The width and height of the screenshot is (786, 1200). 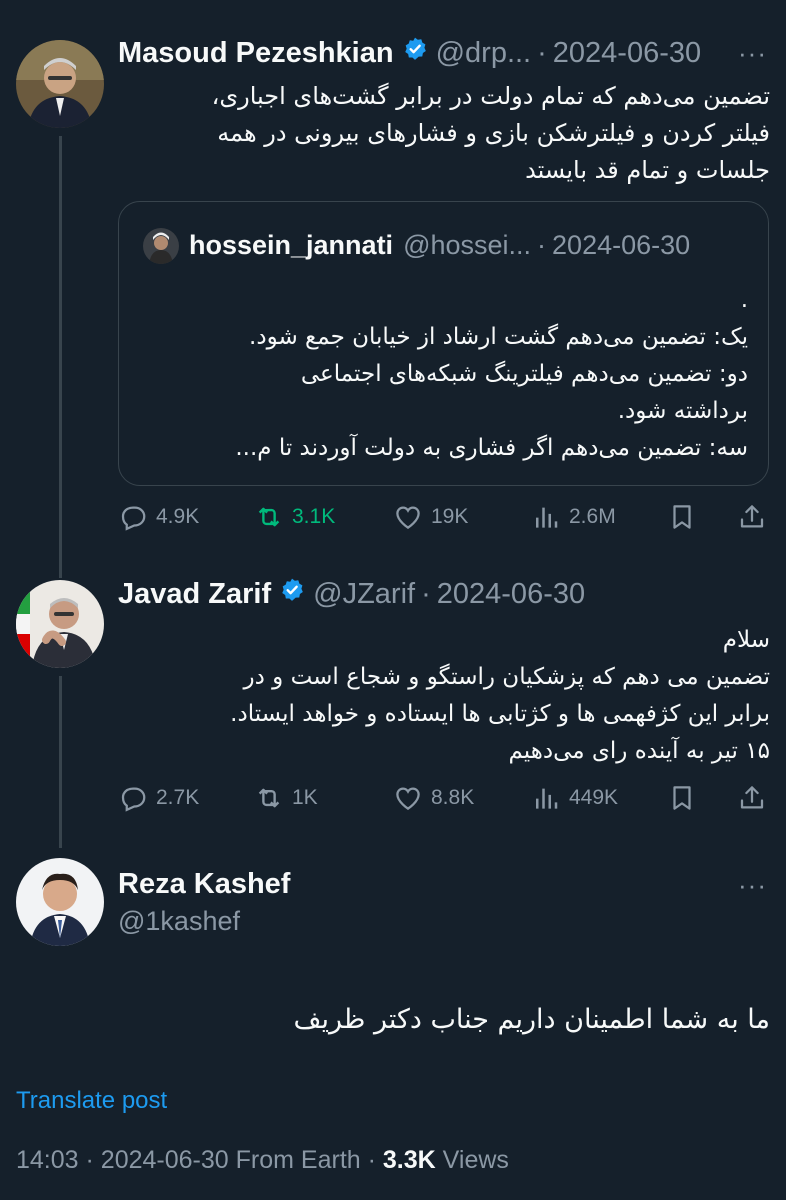 I want to click on quote-header: hossein_jannati @hossei... · 2024-06-30, so click(x=439, y=245).